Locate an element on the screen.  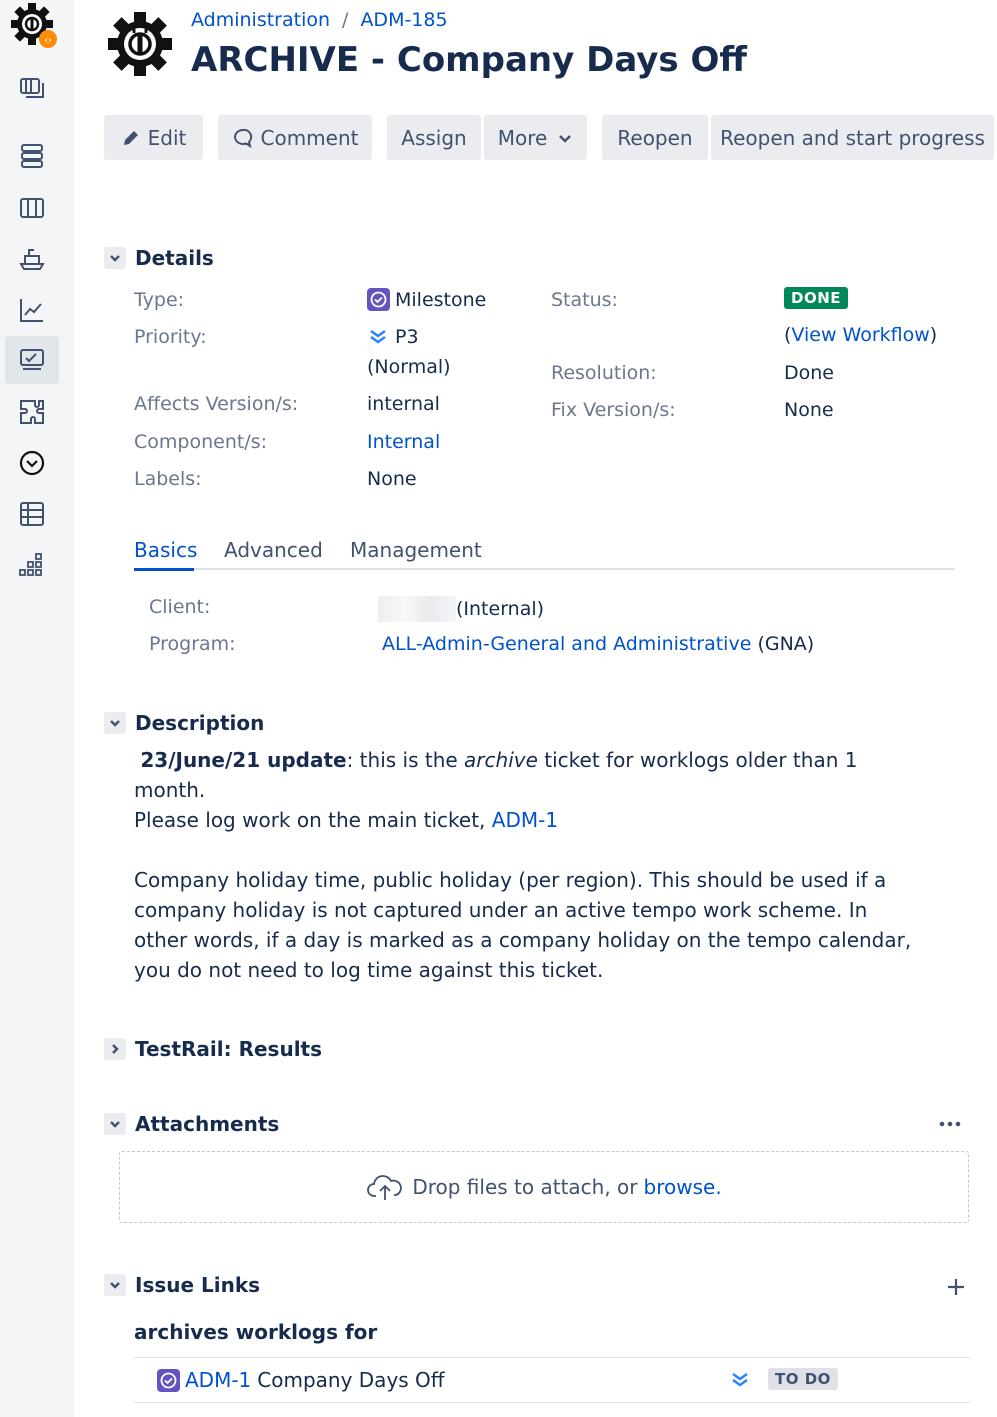
sidebar-item-ship is located at coordinates (32, 259).